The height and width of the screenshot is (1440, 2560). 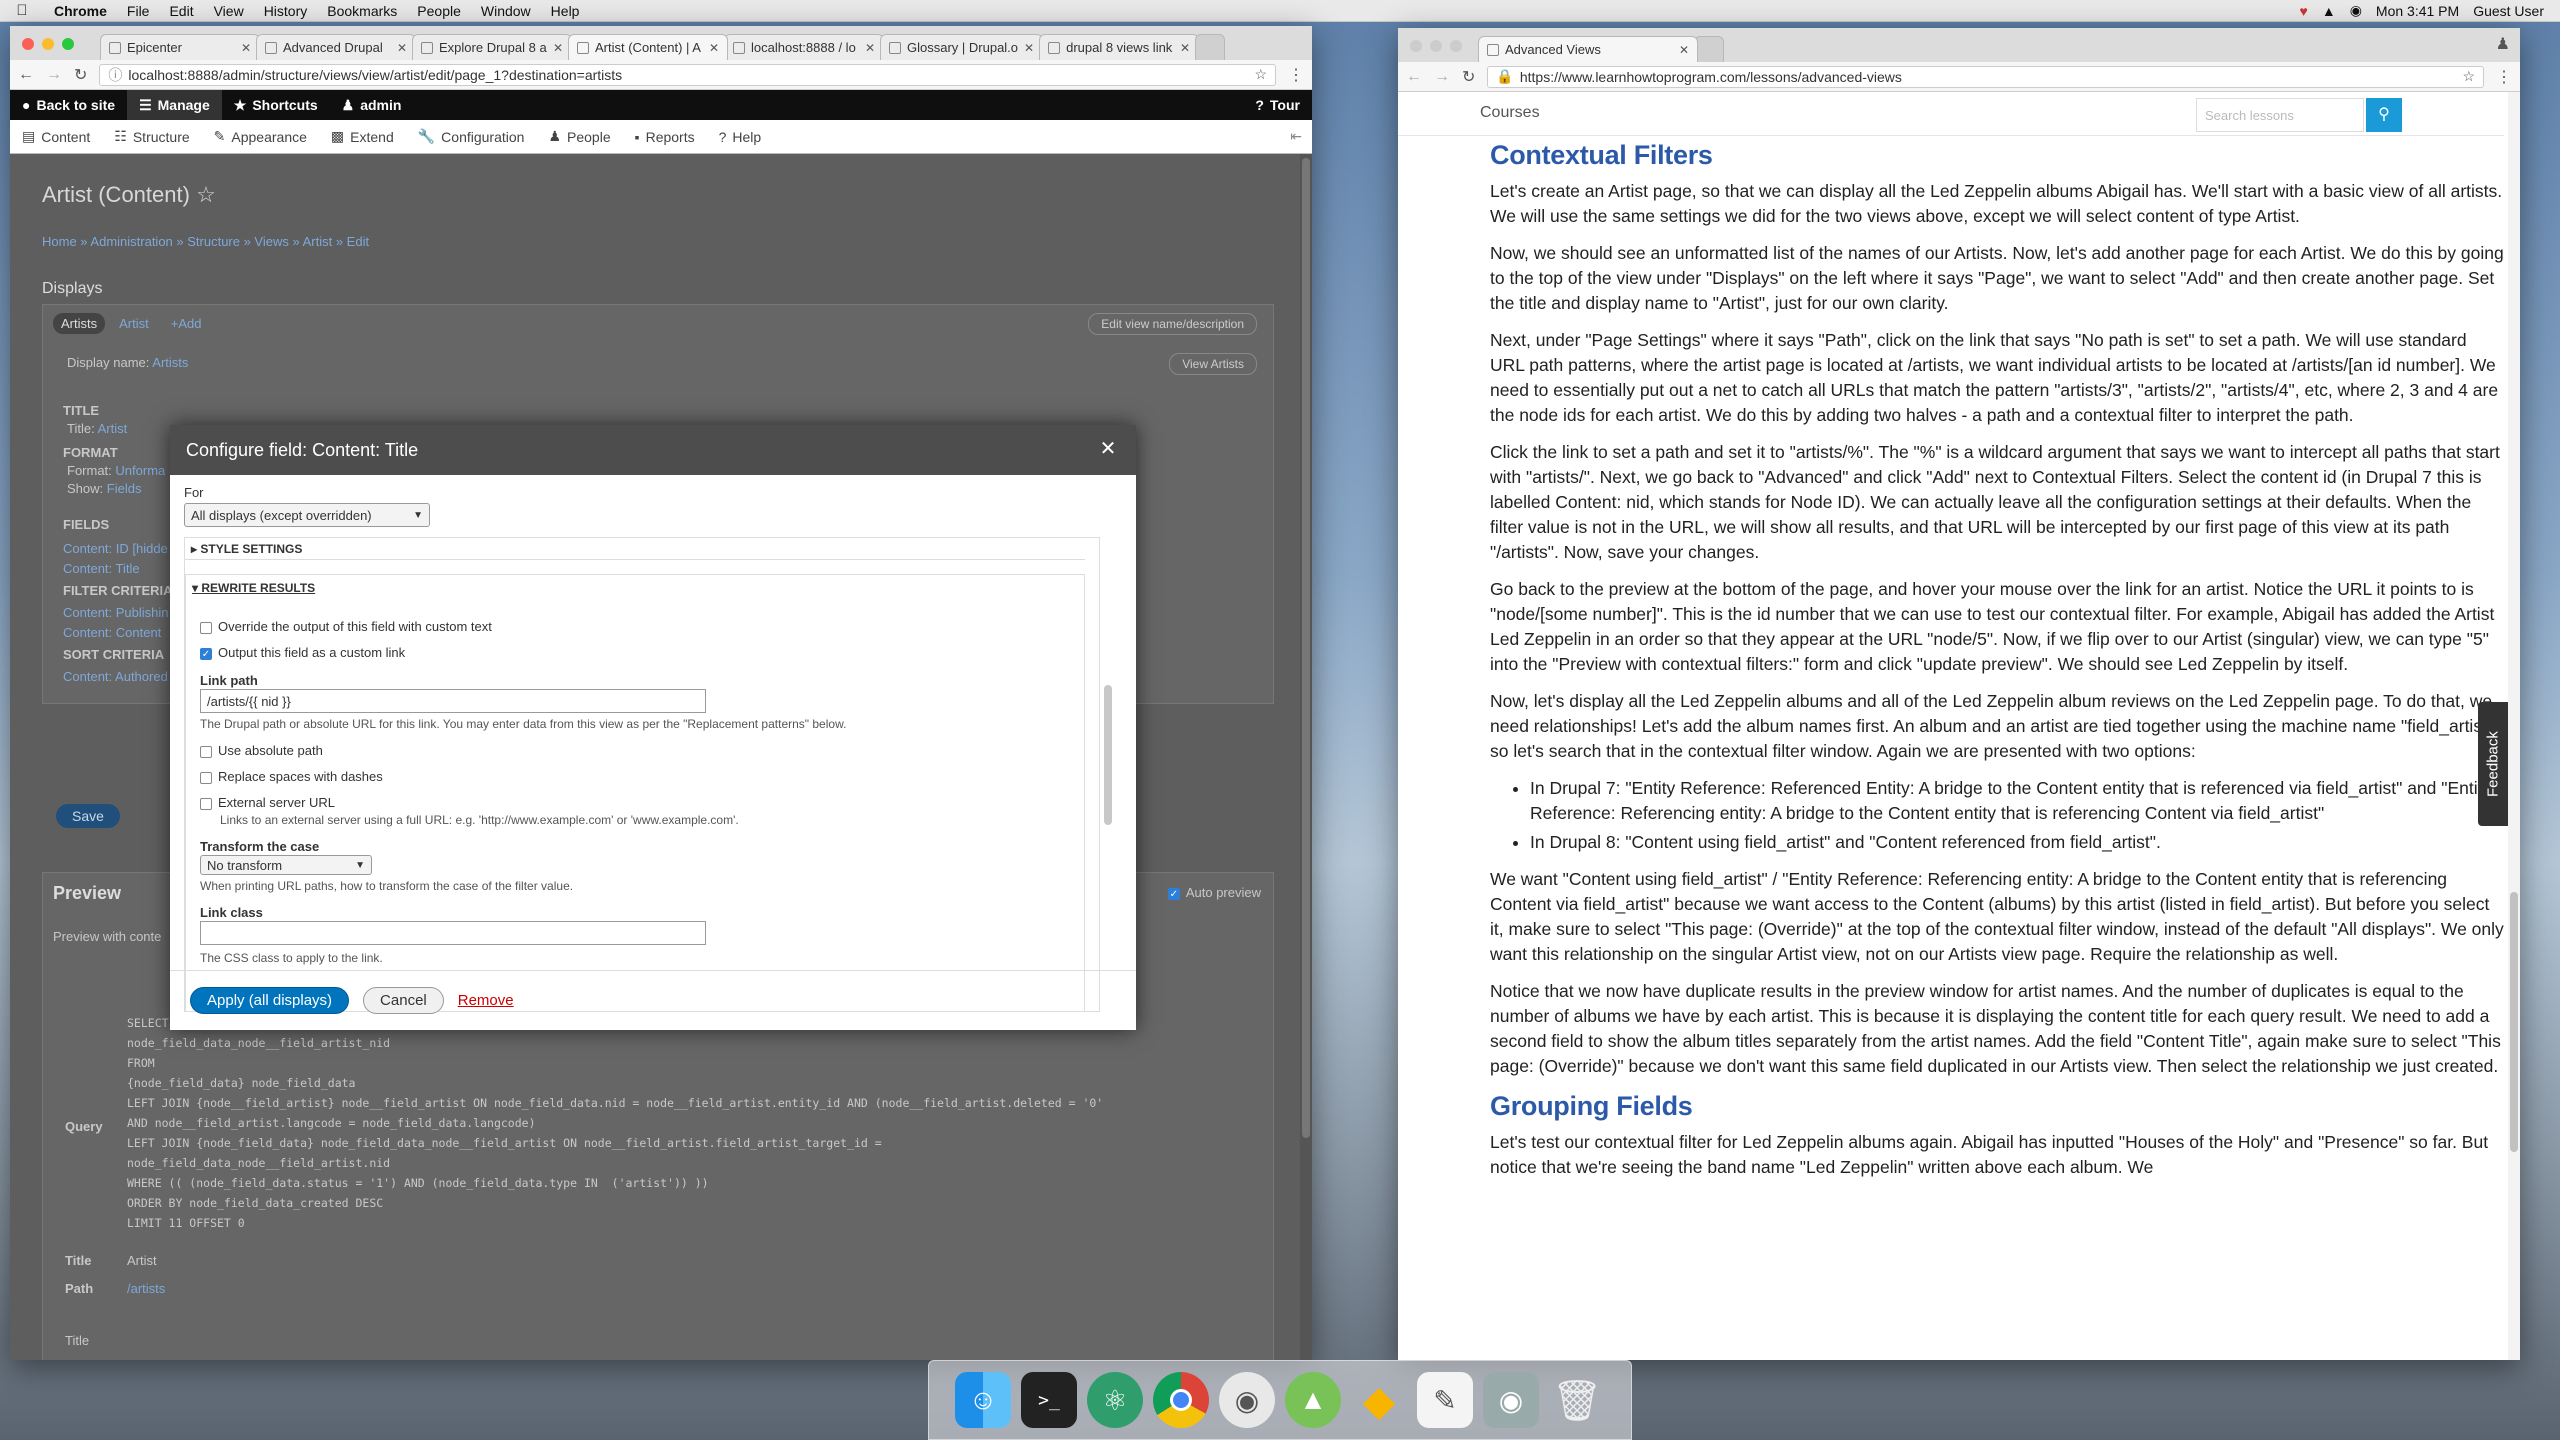 I want to click on tray-help: ? Help, so click(x=740, y=137).